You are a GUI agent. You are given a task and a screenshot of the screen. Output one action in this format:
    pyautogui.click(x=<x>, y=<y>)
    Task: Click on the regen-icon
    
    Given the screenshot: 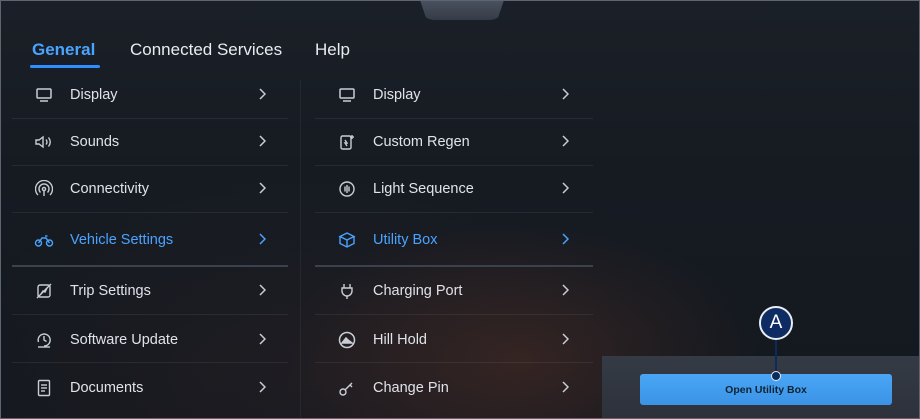 What is the action you would take?
    pyautogui.click(x=347, y=142)
    